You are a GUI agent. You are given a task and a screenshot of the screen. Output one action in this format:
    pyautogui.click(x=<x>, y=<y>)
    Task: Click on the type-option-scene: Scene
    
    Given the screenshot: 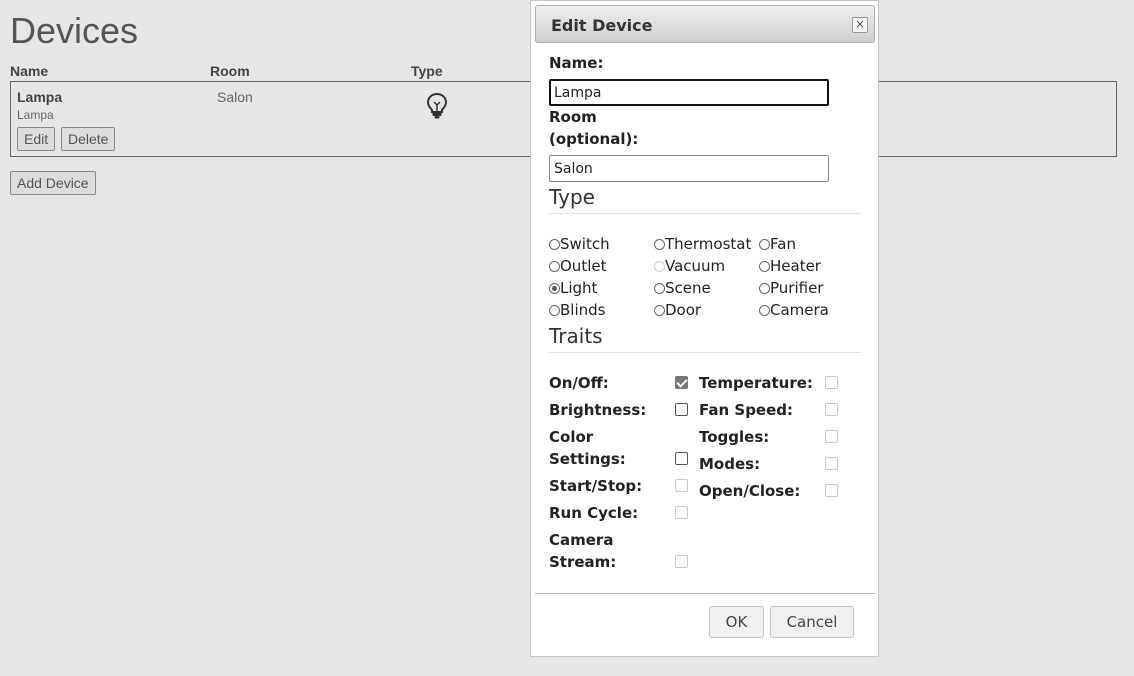 What is the action you would take?
    pyautogui.click(x=682, y=288)
    